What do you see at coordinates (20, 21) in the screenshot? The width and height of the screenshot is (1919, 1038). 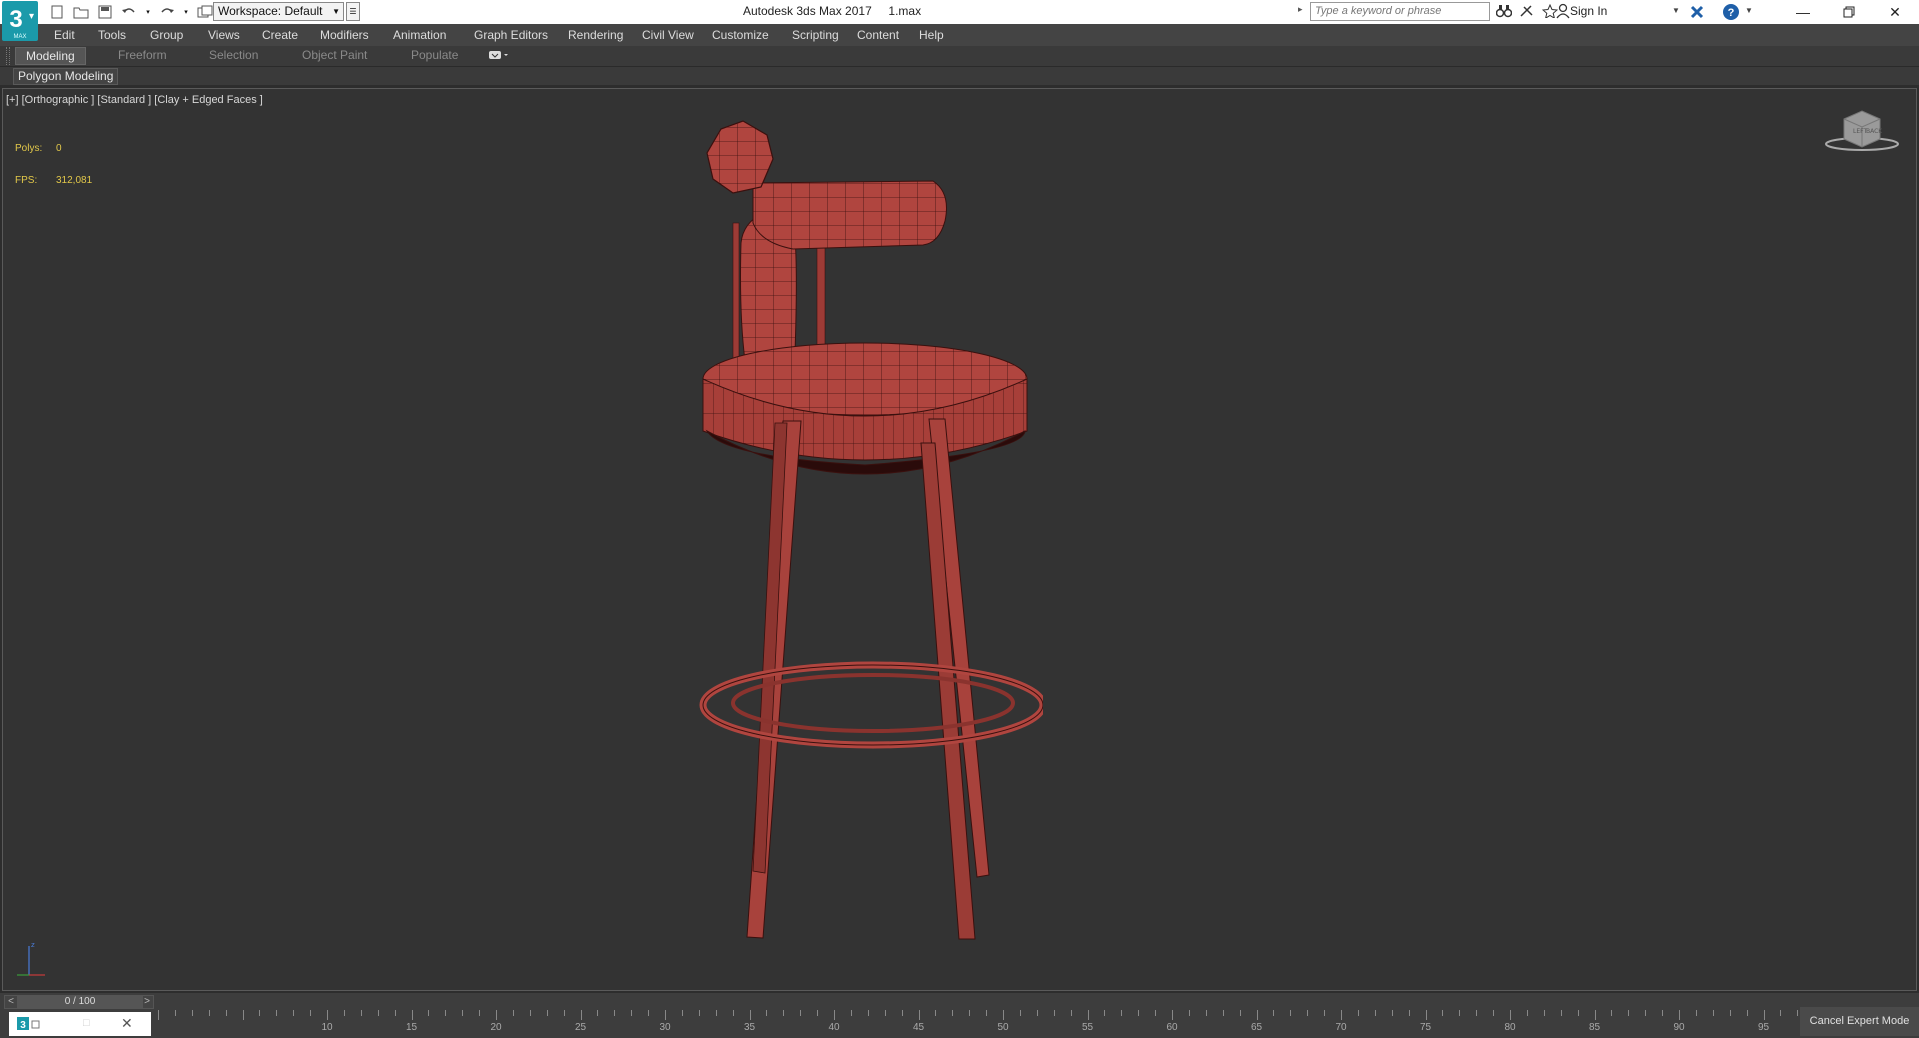 I see `app-logo-icon: 3 ▾ MAX` at bounding box center [20, 21].